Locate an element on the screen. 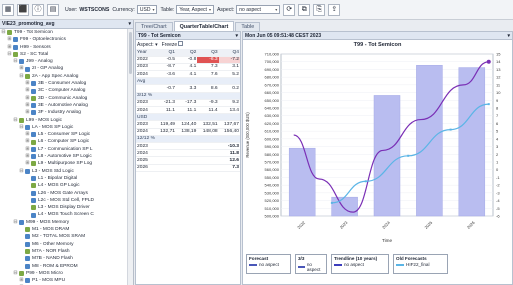 This screenshot has height=285, width=513. freeze-toggle: Freeze is located at coordinates (173, 44).